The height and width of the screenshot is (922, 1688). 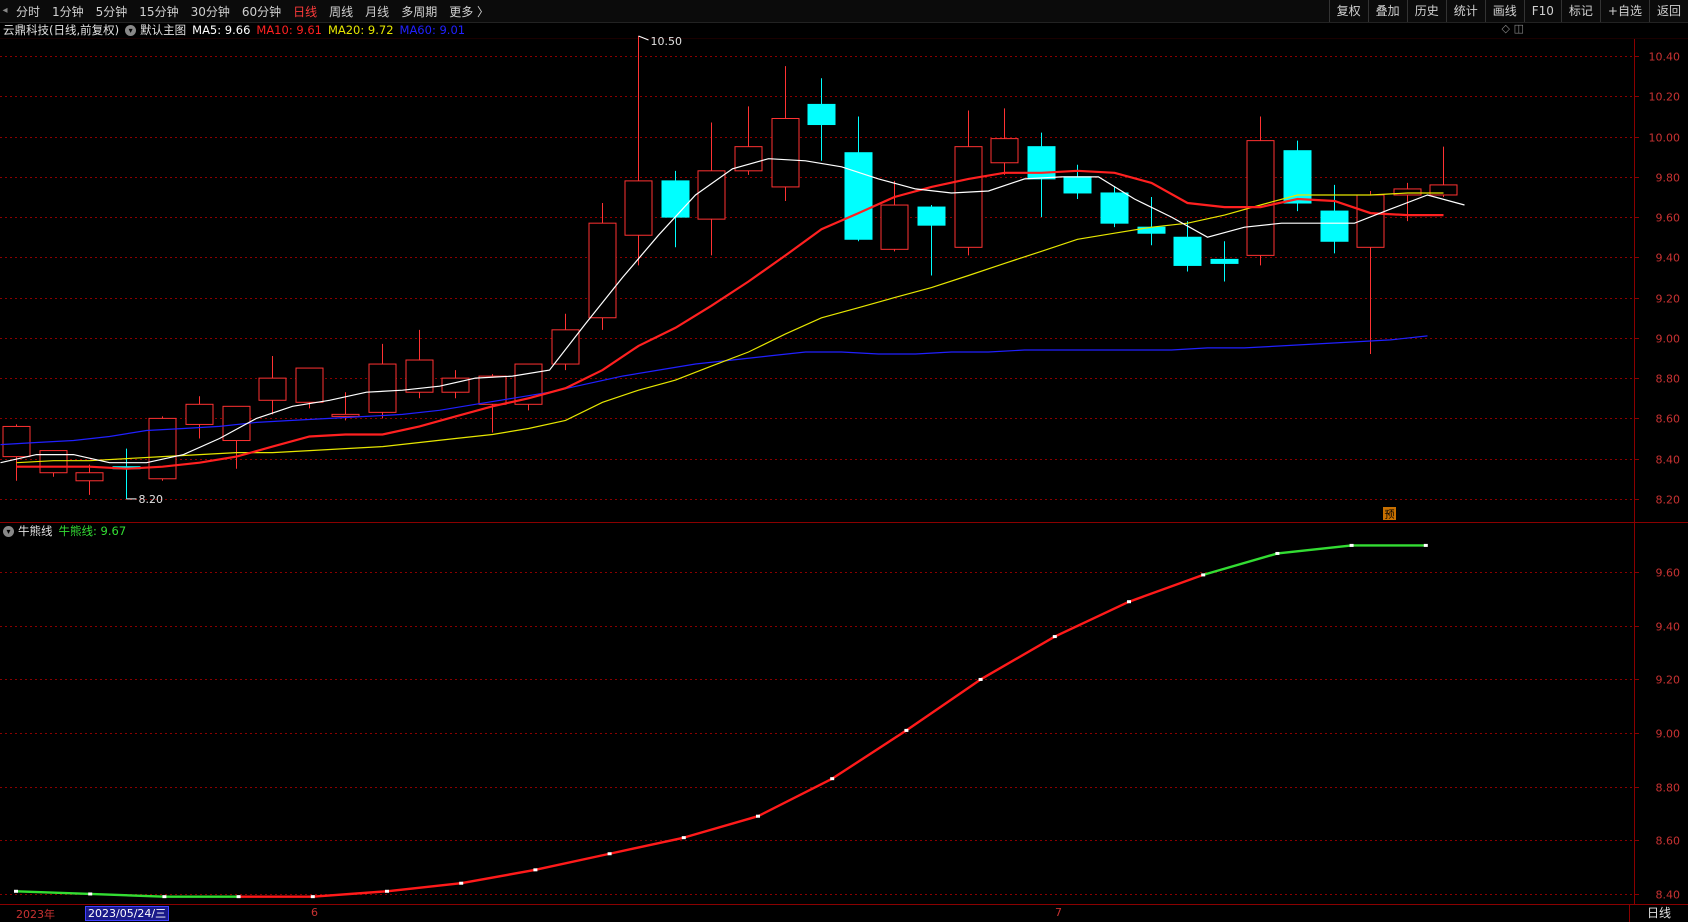 What do you see at coordinates (1668, 500) in the screenshot?
I see `main-axis-tick-label: 8.20` at bounding box center [1668, 500].